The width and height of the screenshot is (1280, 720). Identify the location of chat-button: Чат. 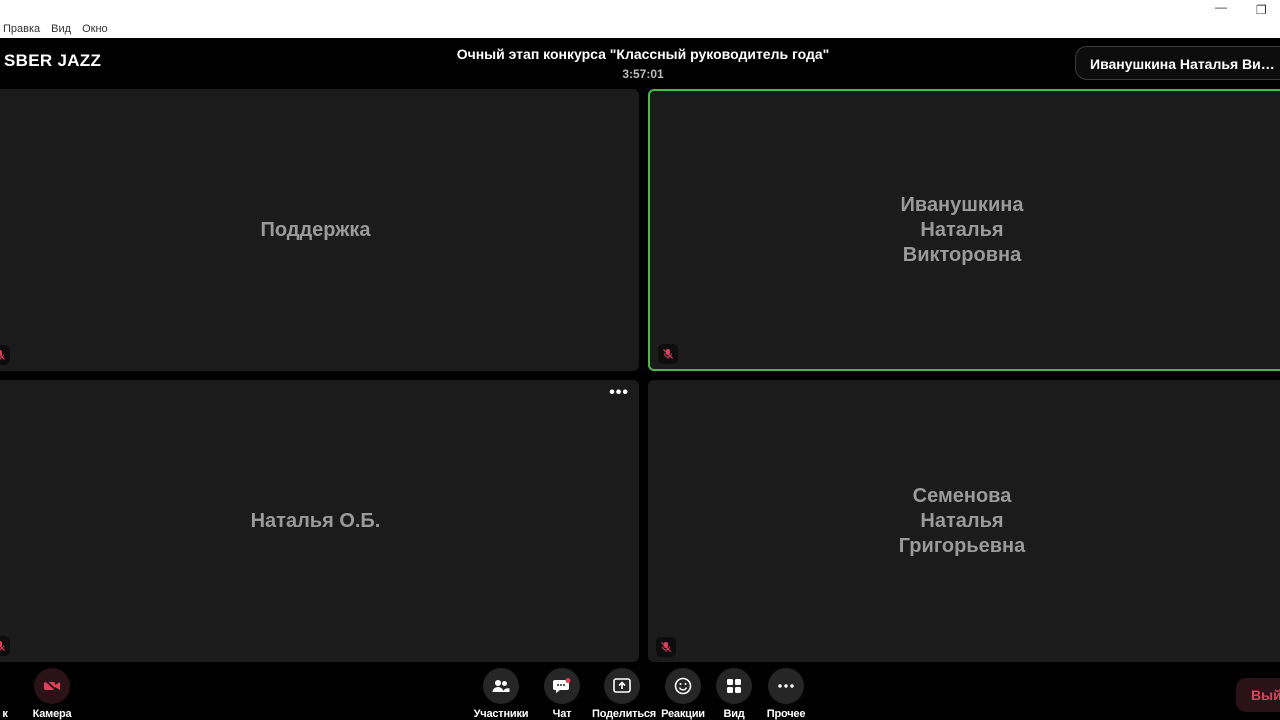
(562, 694).